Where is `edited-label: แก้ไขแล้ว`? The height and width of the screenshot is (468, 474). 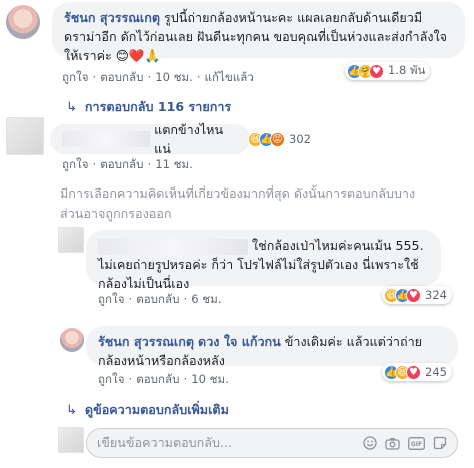
edited-label: แก้ไขแล้ว is located at coordinates (229, 77).